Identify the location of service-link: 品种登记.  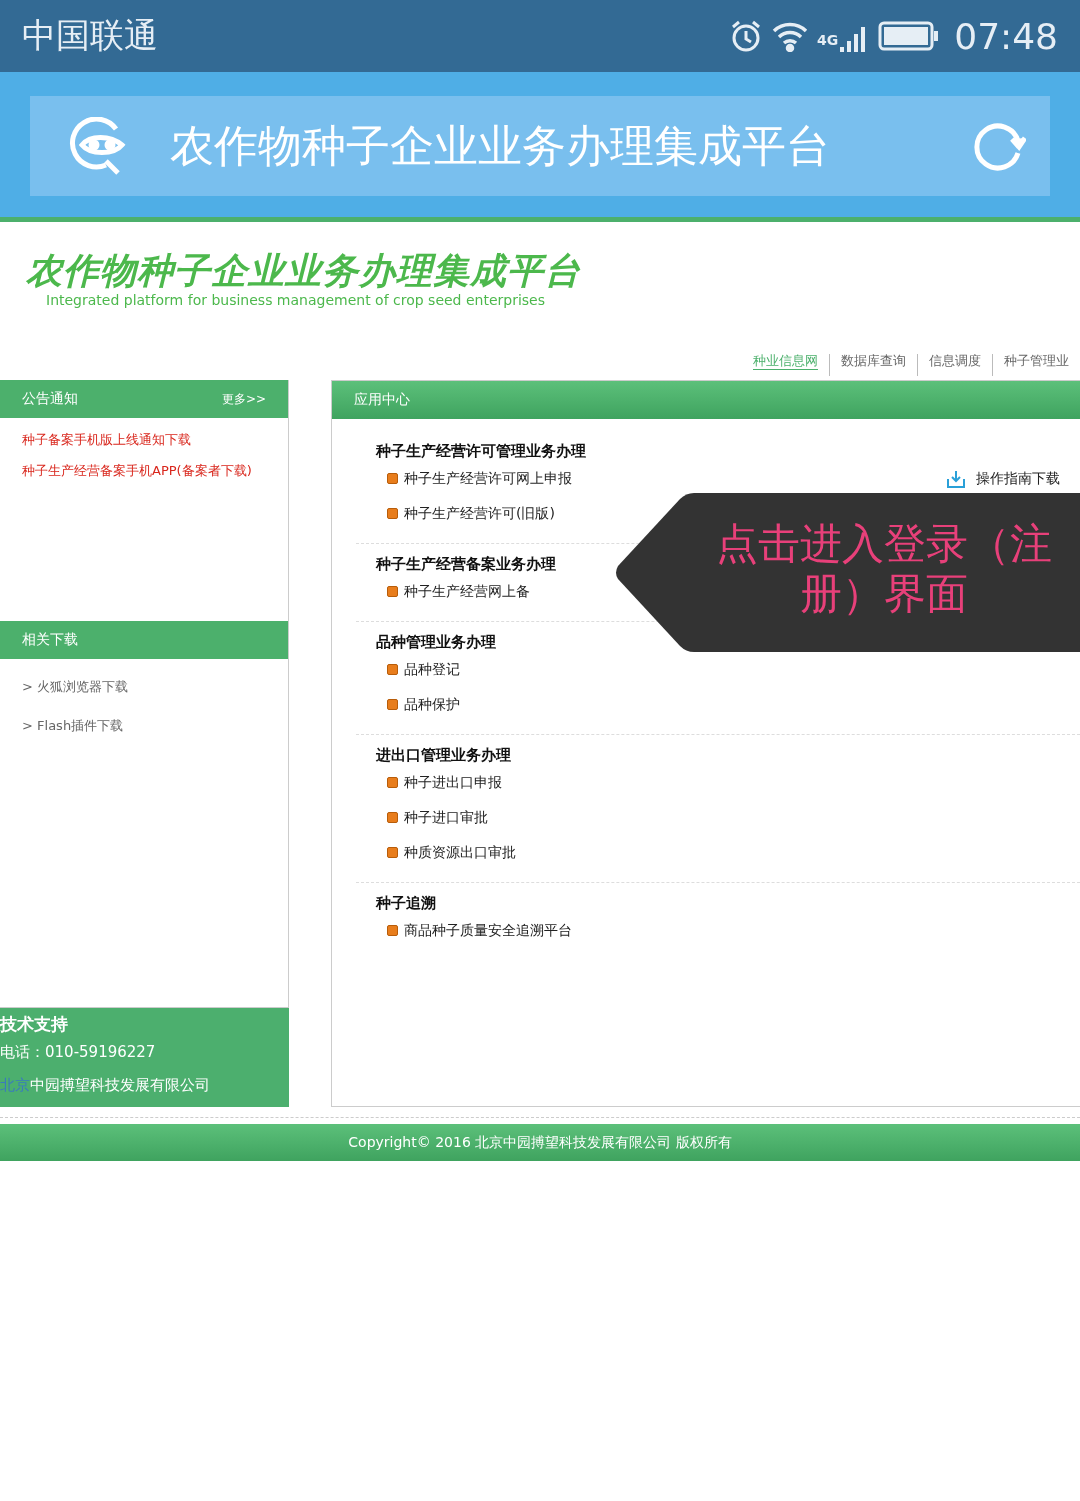
(432, 669).